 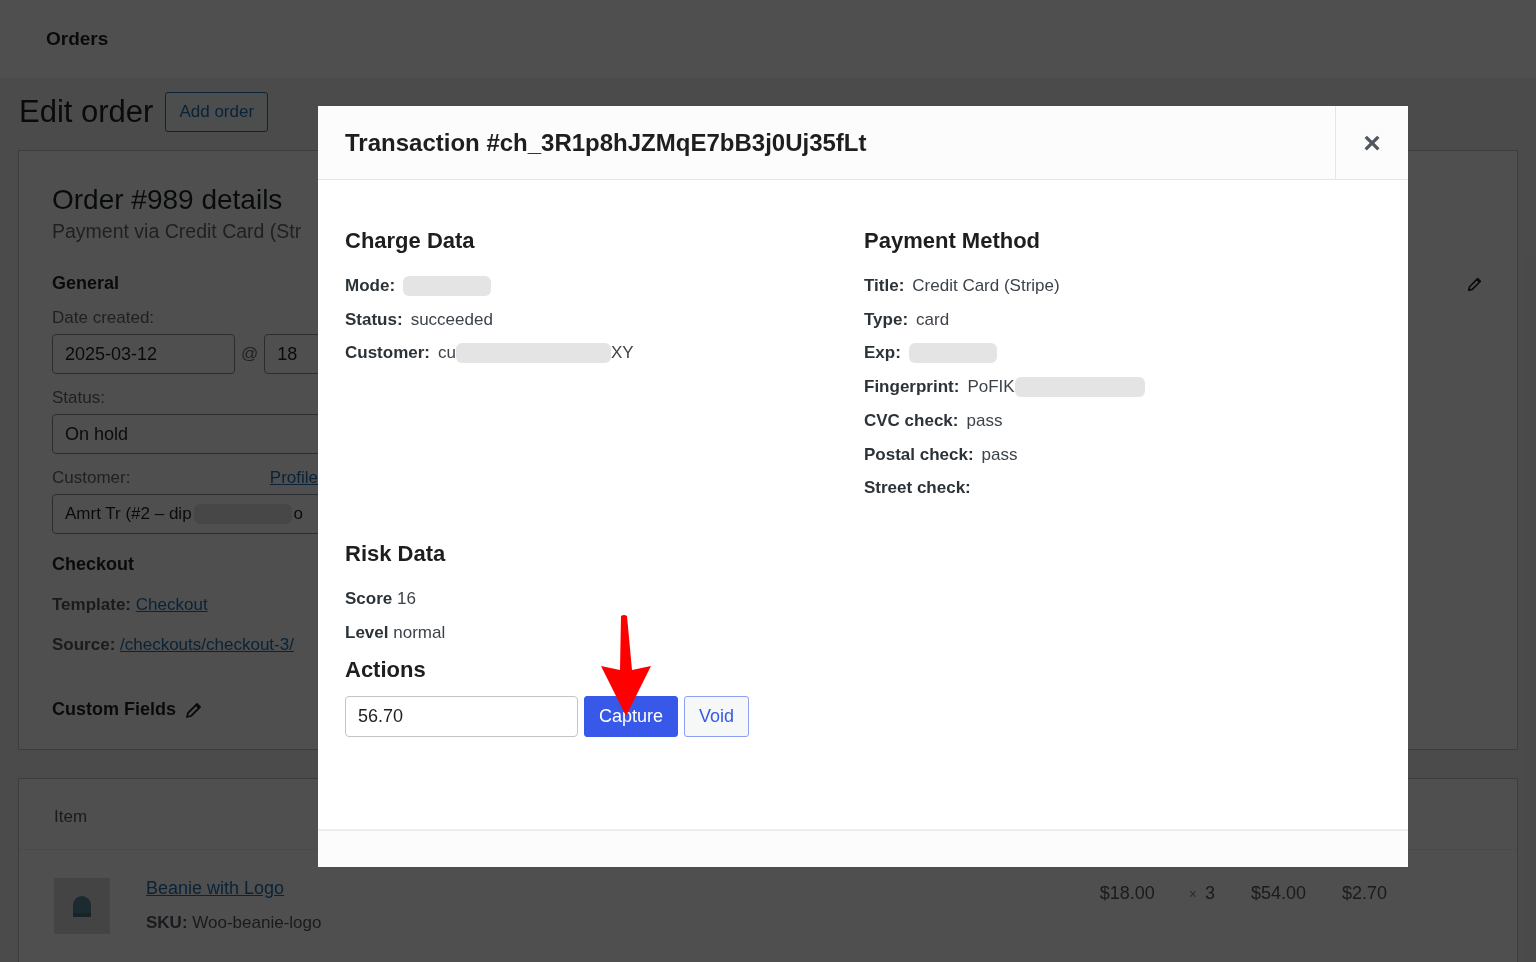 I want to click on risk-value: Score 16, so click(x=380, y=598).